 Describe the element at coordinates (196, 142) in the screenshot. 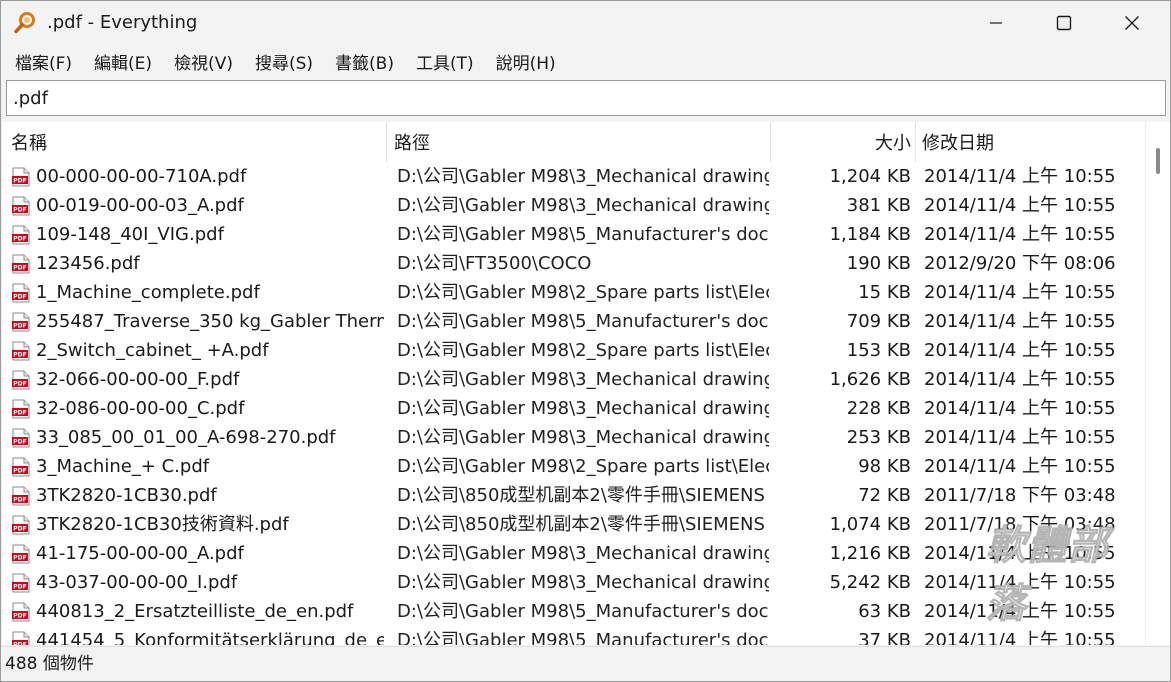

I see `column-name-header: 名稱` at that location.